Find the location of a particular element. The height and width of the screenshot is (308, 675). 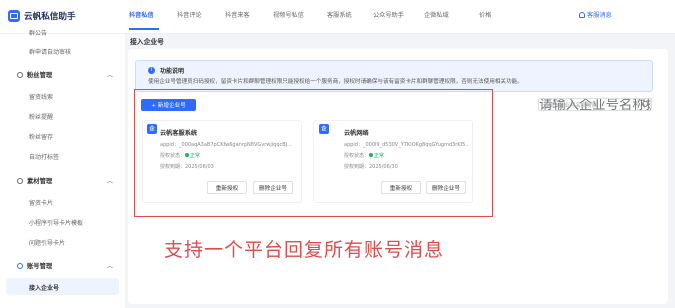

auth-expiry: 授权到期：2025/06/03 is located at coordinates (187, 167).